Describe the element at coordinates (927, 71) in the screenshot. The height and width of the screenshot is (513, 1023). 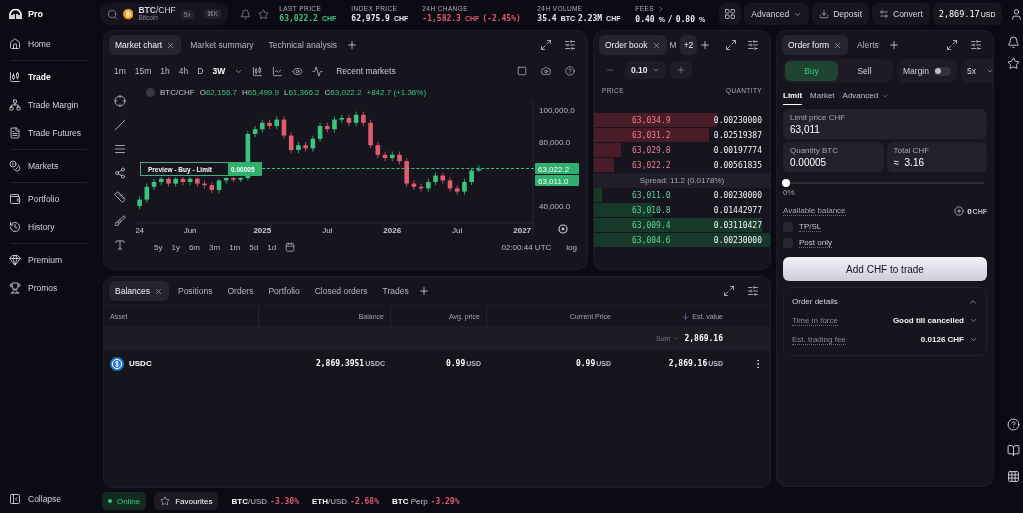
I see `margin-toggle: Margin` at that location.